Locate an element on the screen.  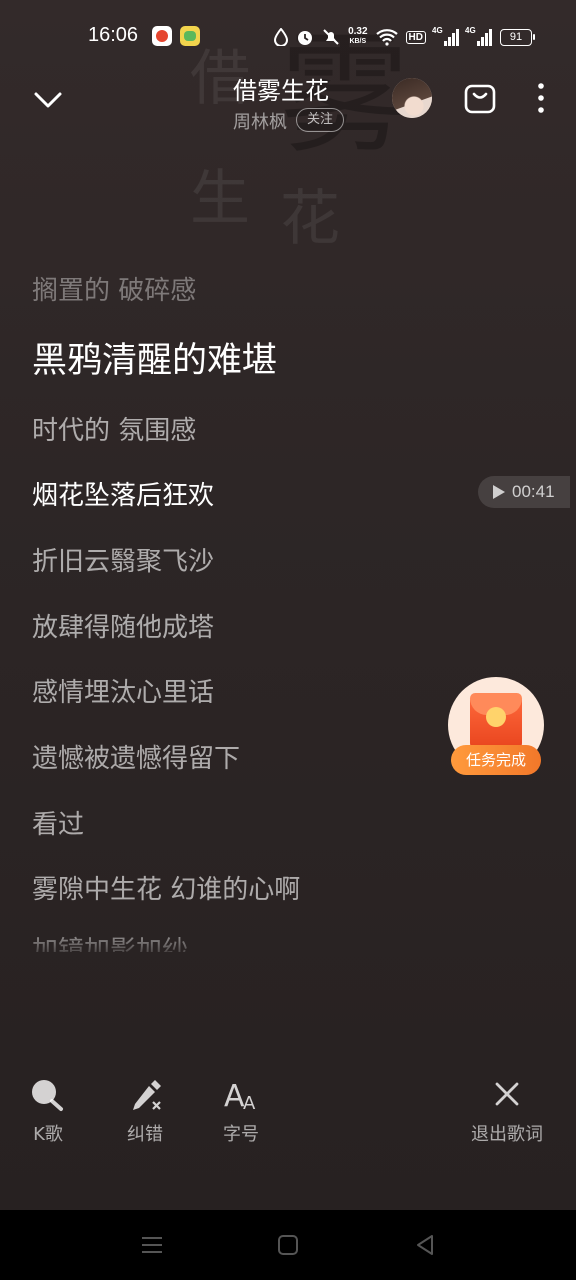
status-bar: 16:06 0.32 KB/S HD 4G 4G 91 is located at coordinates (288, 37).